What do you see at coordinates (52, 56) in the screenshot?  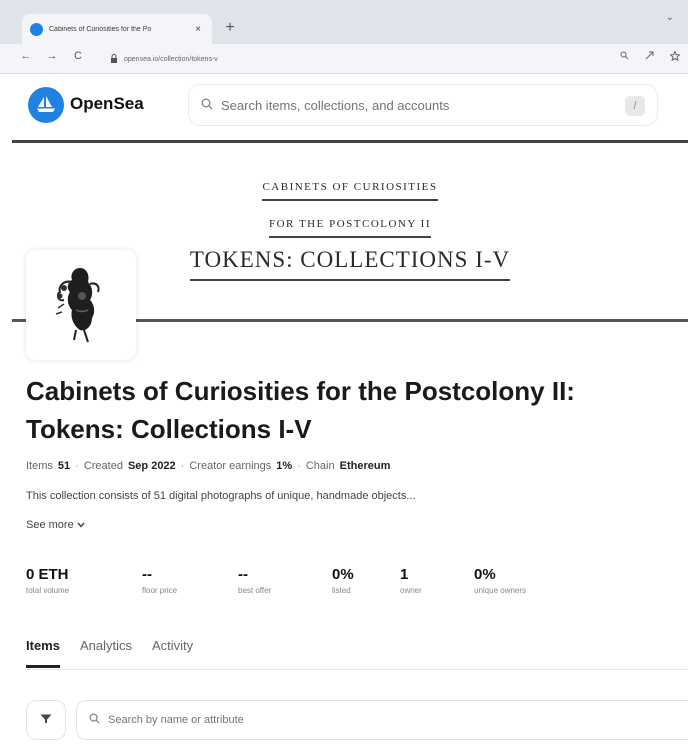 I see `forward-button: →` at bounding box center [52, 56].